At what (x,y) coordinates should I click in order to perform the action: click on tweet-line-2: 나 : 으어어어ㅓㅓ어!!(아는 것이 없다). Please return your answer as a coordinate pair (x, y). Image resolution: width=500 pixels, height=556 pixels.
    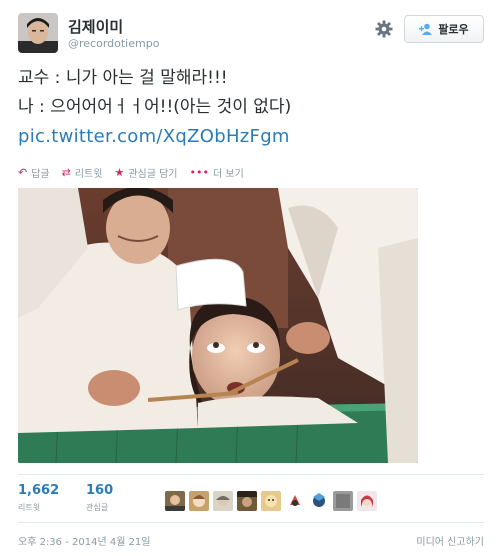
    Looking at the image, I should click on (155, 107).